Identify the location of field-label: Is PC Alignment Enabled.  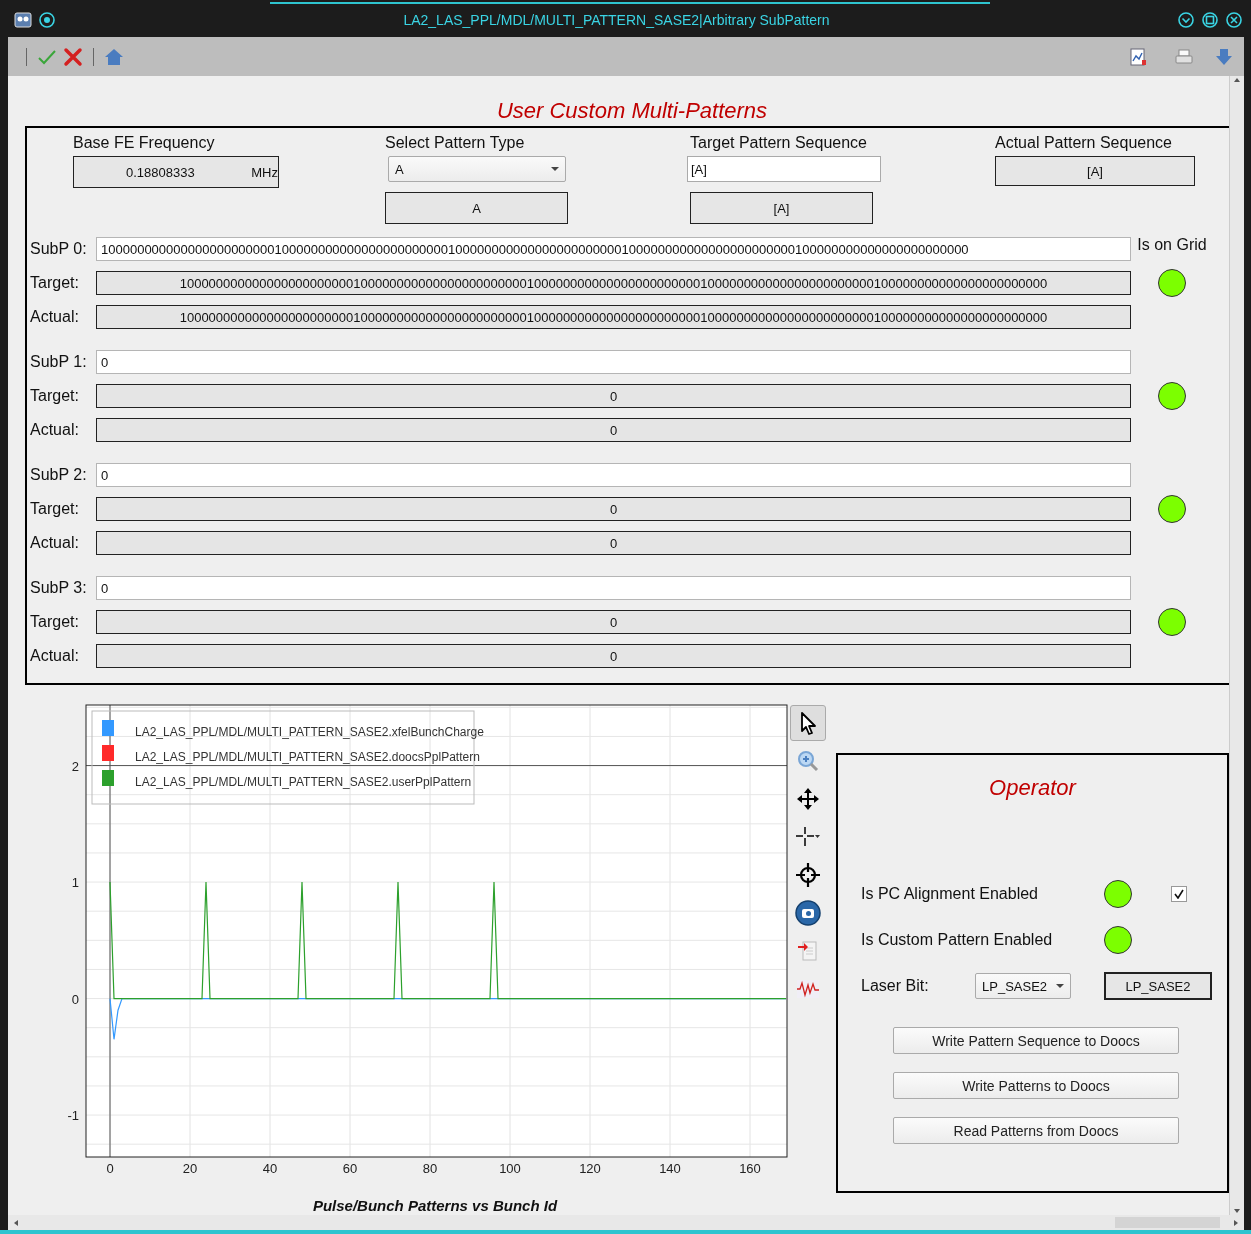
(950, 894).